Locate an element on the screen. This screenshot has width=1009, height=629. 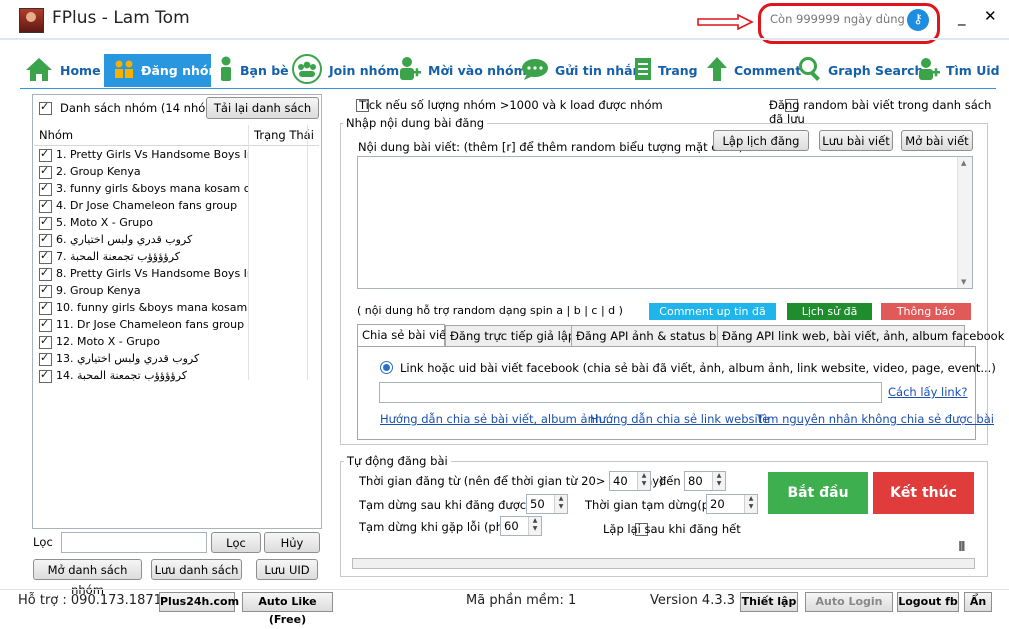
nav-dang-nhom: Đăng nhóm is located at coordinates (163, 70).